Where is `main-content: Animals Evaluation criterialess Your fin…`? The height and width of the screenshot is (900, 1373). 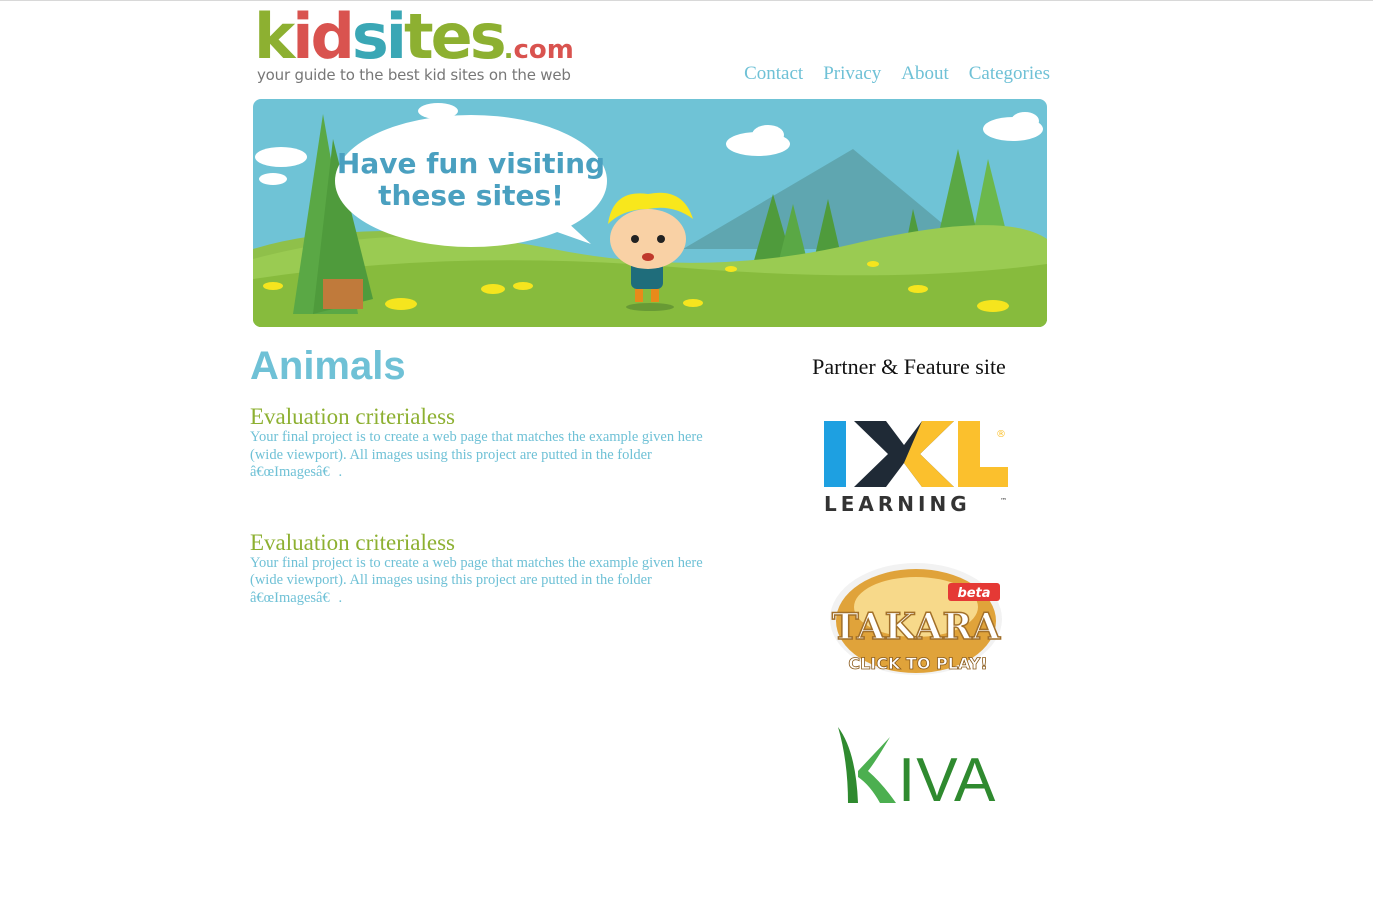
main-content: Animals Evaluation criterialess Your fin… is located at coordinates (495, 474).